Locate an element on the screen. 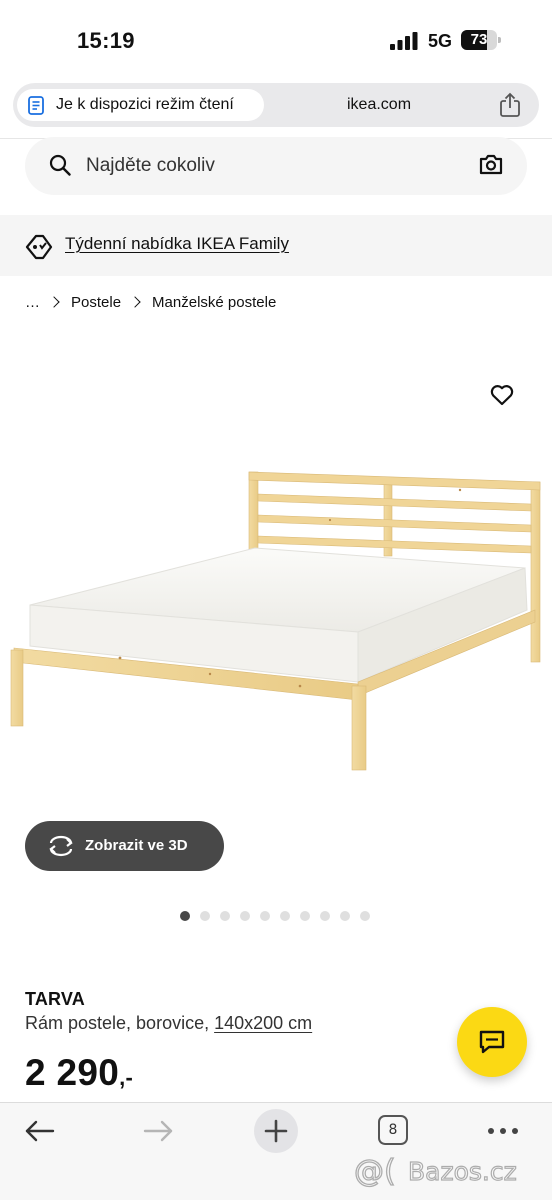  product-description-text: Rám postele, borovice, is located at coordinates (117, 1023).